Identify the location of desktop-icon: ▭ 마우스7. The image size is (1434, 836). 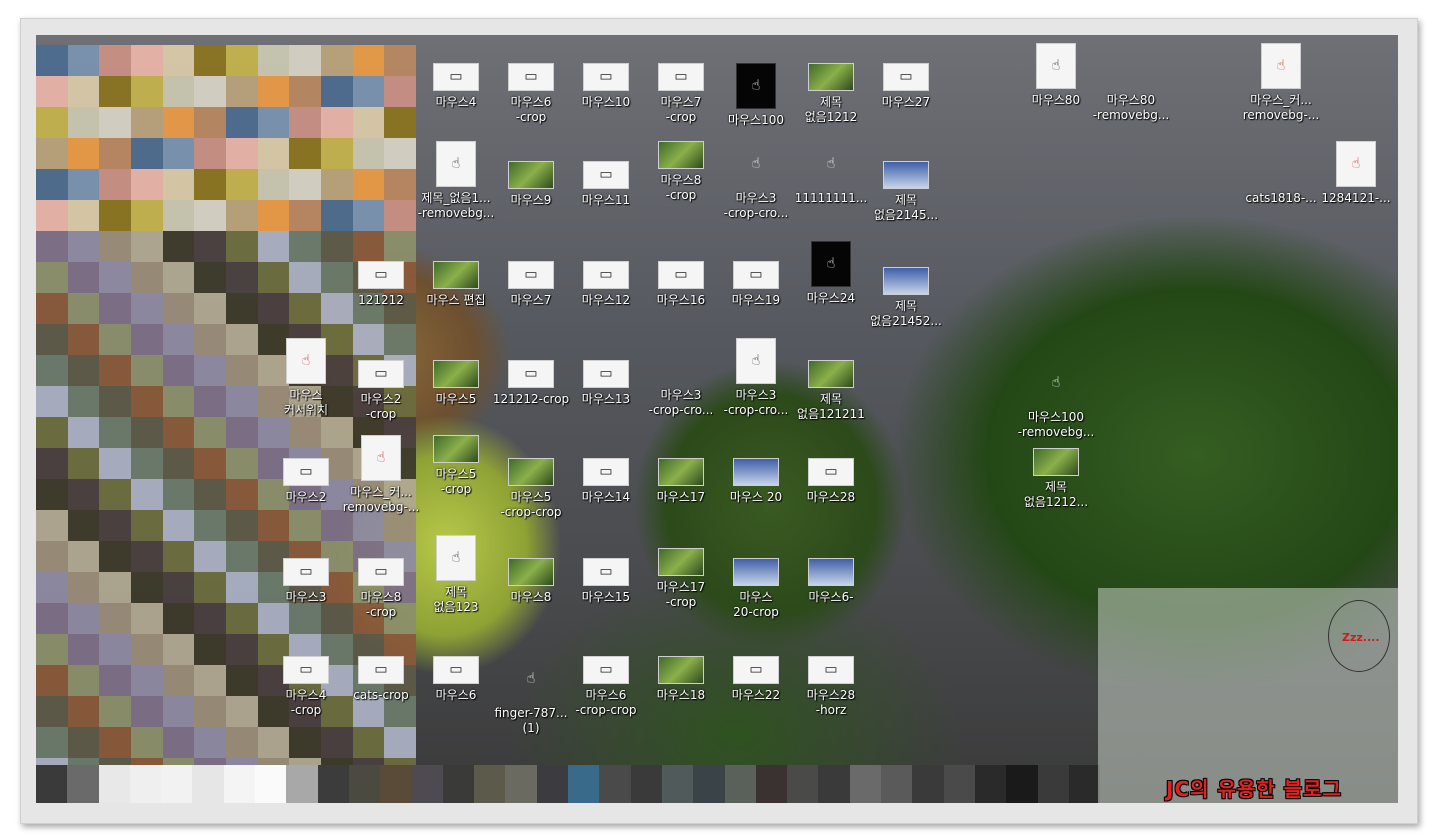
(531, 284).